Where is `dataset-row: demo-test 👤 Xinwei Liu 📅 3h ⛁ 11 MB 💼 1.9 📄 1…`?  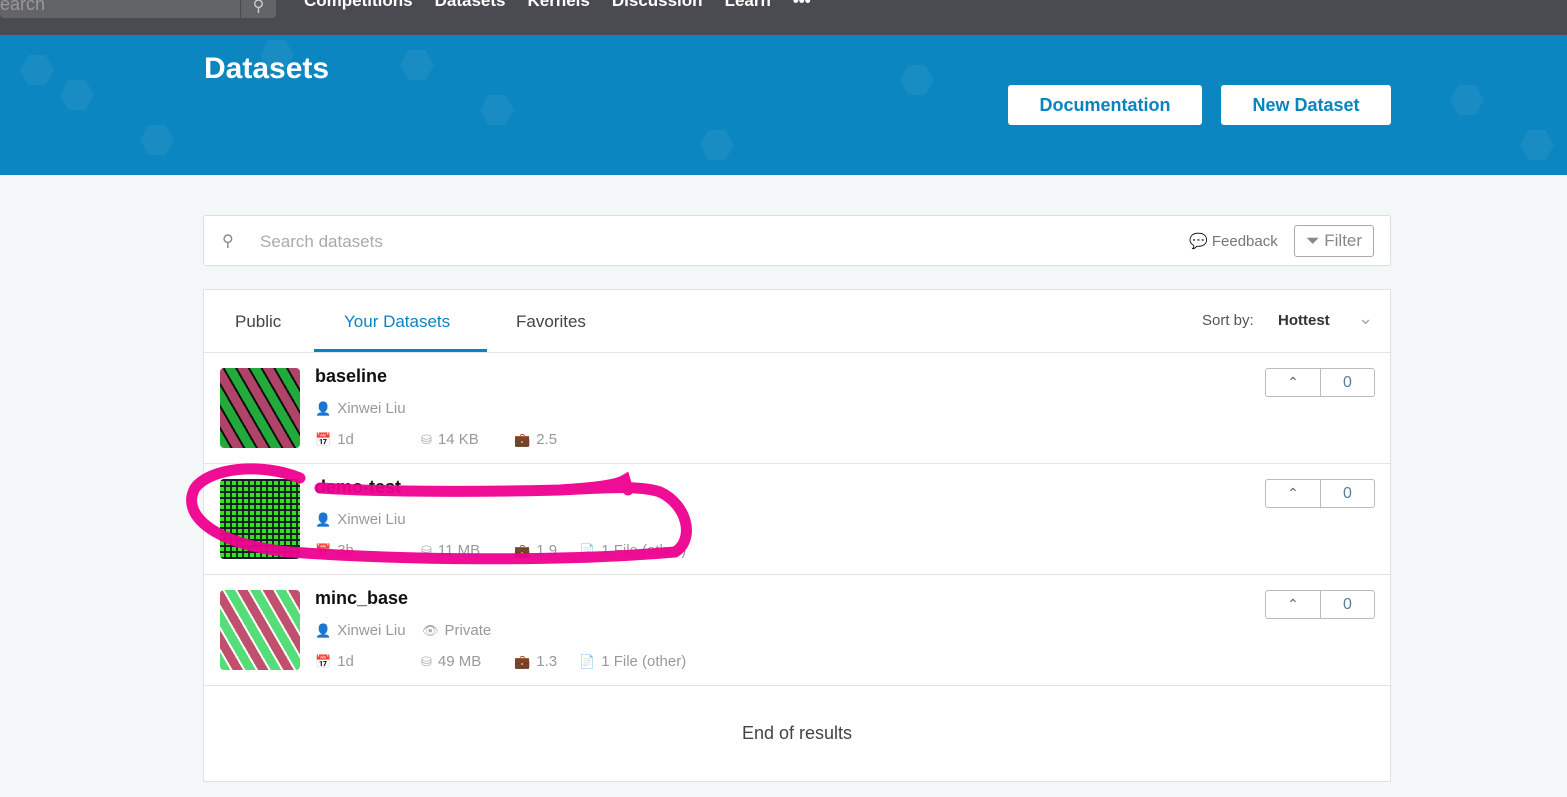 dataset-row: demo-test 👤 Xinwei Liu 📅 3h ⛁ 11 MB 💼 1.9 📄 1… is located at coordinates (797, 519).